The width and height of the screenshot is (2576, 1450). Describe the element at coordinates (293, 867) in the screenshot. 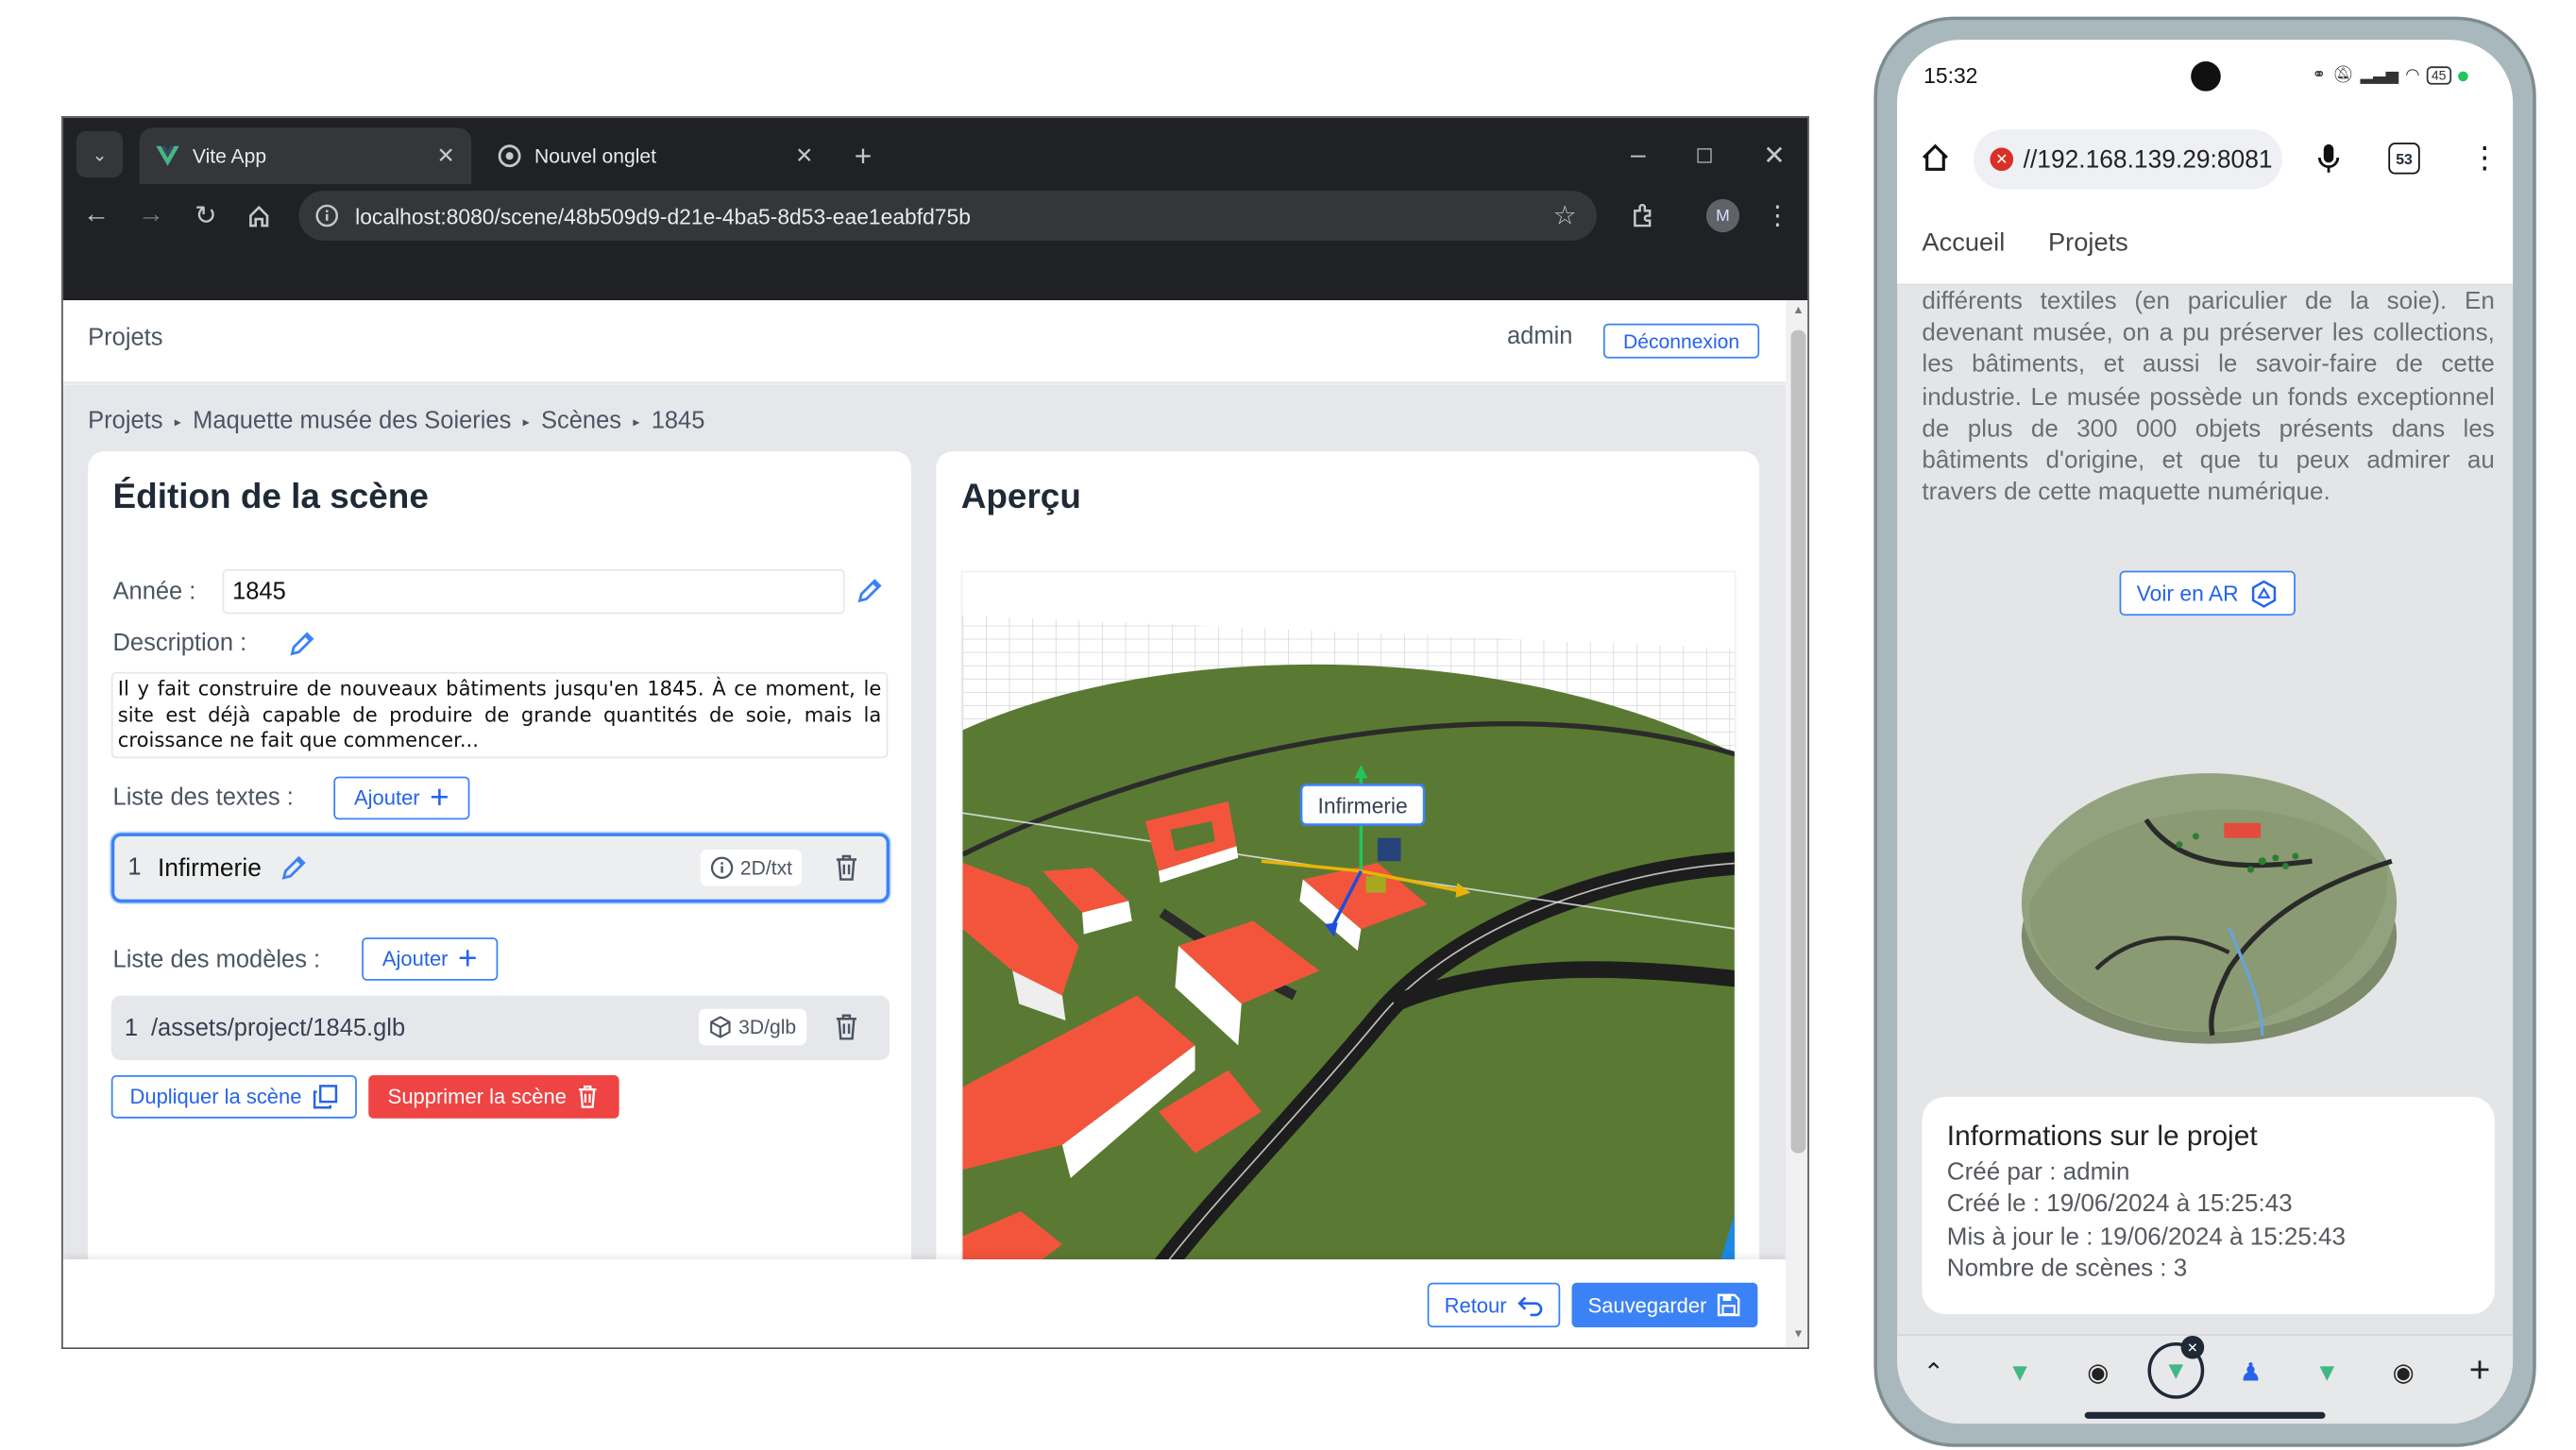

I see `edit-text-pencil-icon` at that location.